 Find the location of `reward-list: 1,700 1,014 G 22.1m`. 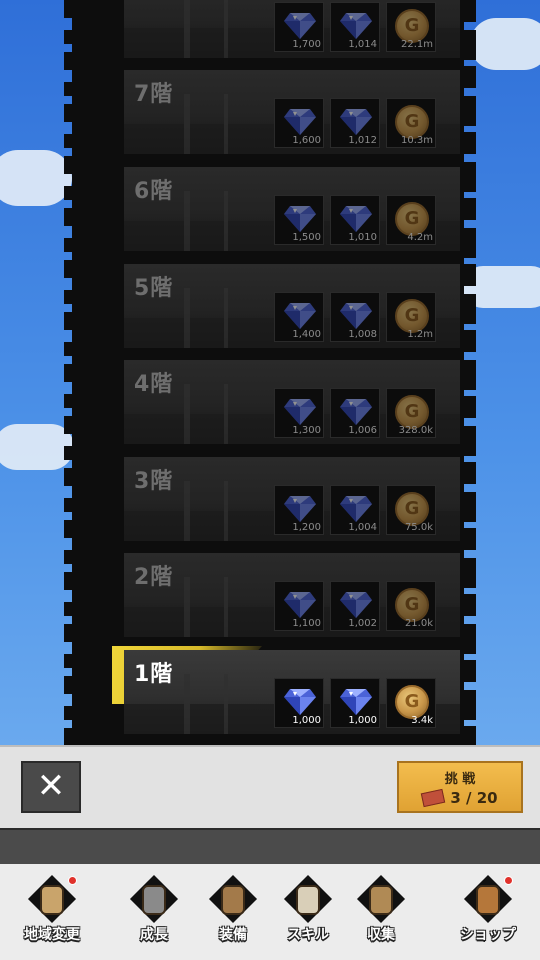

reward-list: 1,700 1,014 G 22.1m is located at coordinates (355, 27).